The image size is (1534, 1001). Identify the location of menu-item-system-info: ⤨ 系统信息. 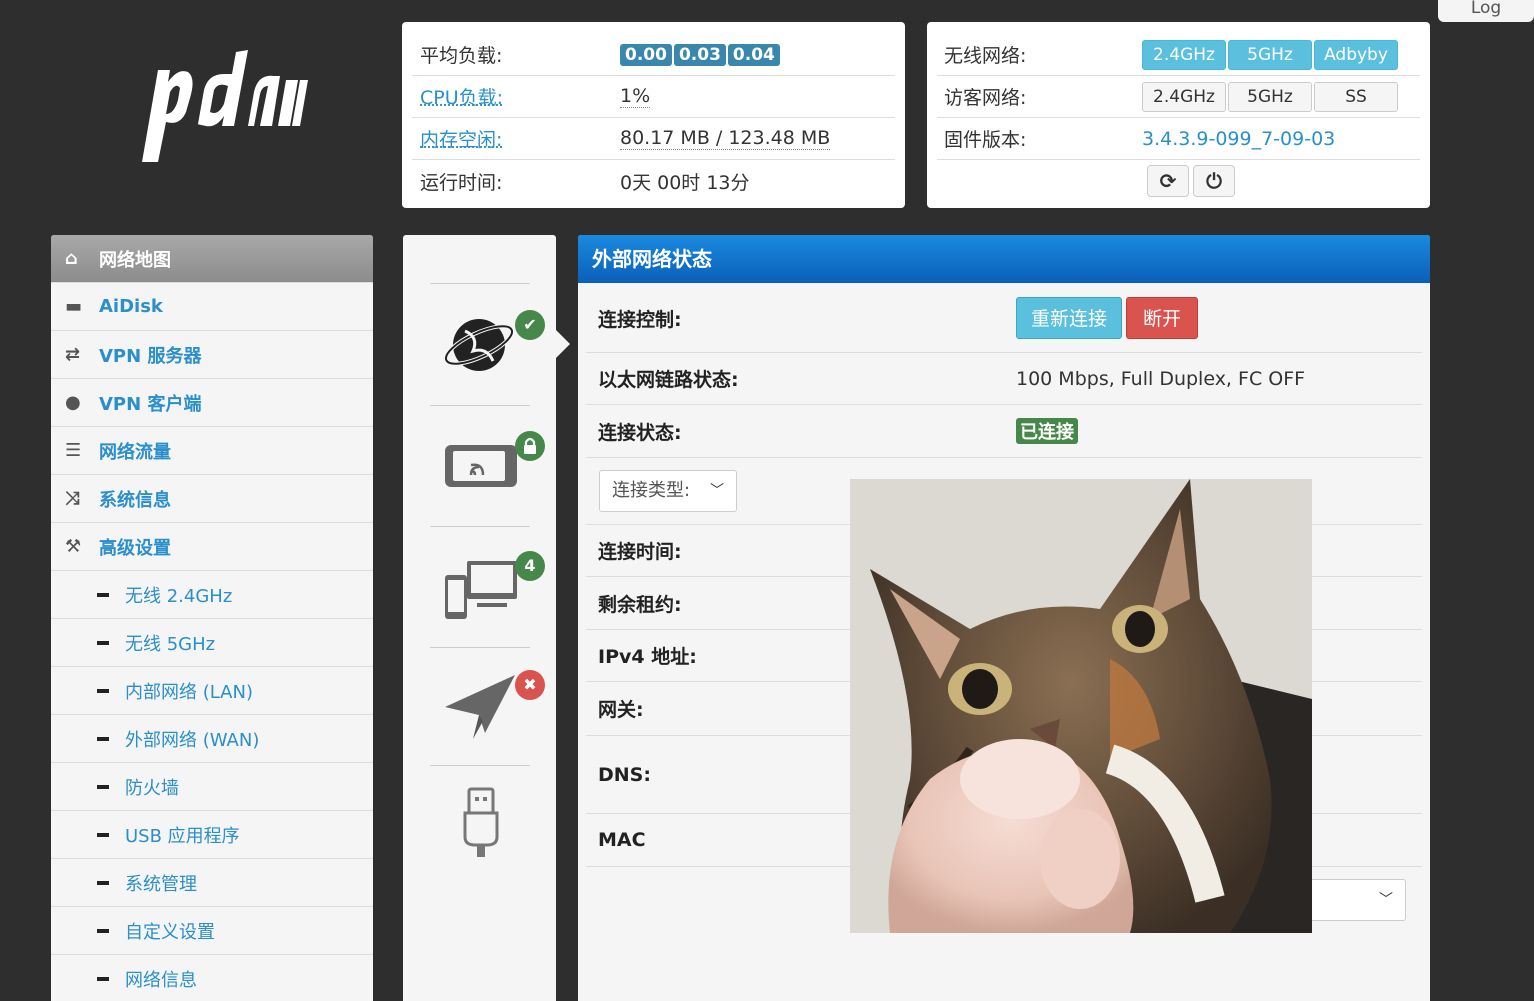
(212, 499).